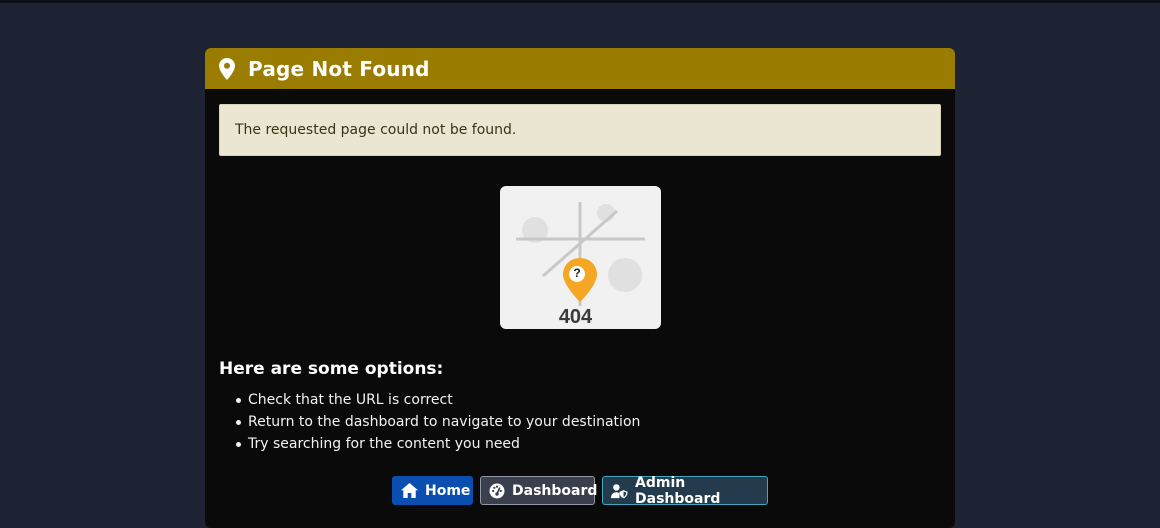 The width and height of the screenshot is (1160, 528). Describe the element at coordinates (227, 68) in the screenshot. I see `map-marker-icon` at that location.